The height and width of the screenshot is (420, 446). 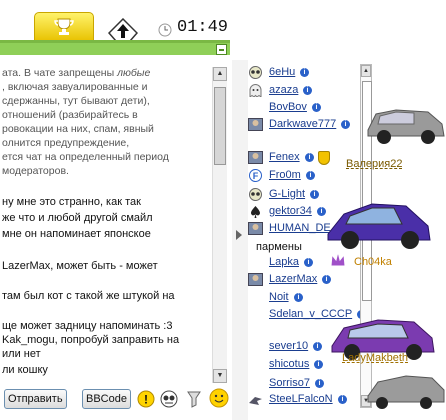 I want to click on bbcode-button: BBCode, so click(x=106, y=399).